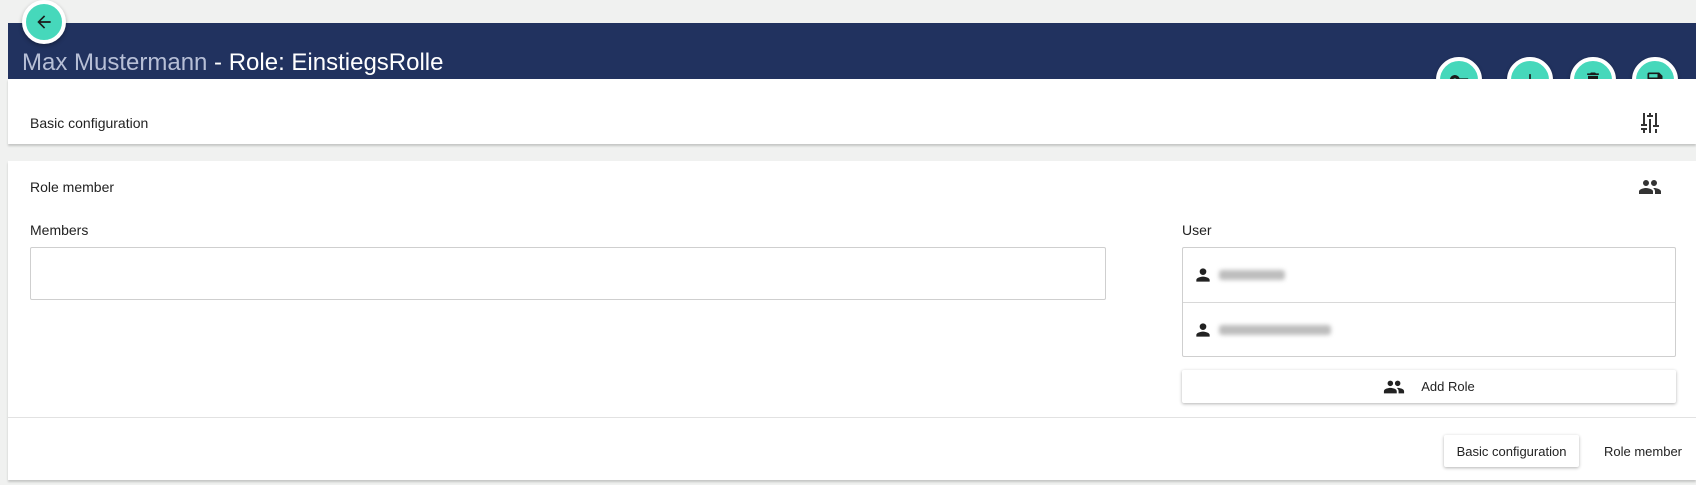 The width and height of the screenshot is (1696, 485). I want to click on step-basic-configuration-button: Basic configuration, so click(1511, 451).